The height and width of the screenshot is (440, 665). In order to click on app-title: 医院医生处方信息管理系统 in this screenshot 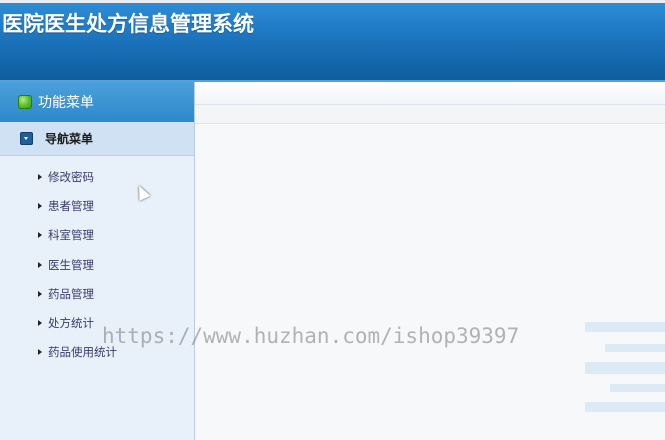, I will do `click(128, 24)`.